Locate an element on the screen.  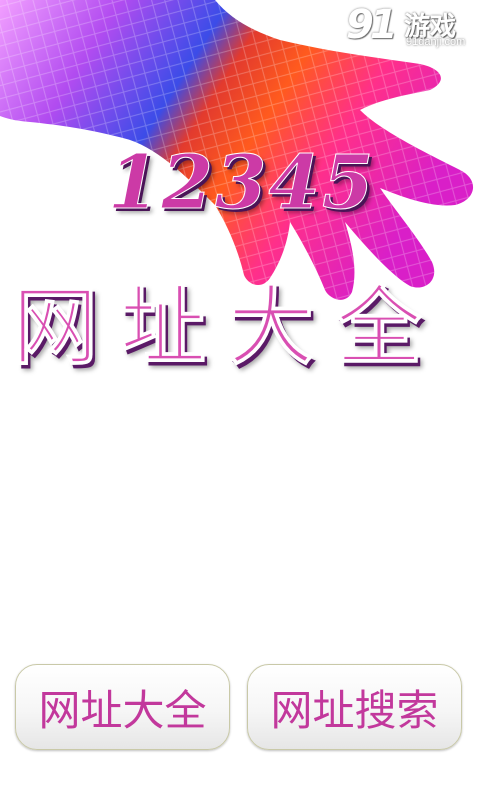
hero-title-number: 12345 is located at coordinates (241, 183).